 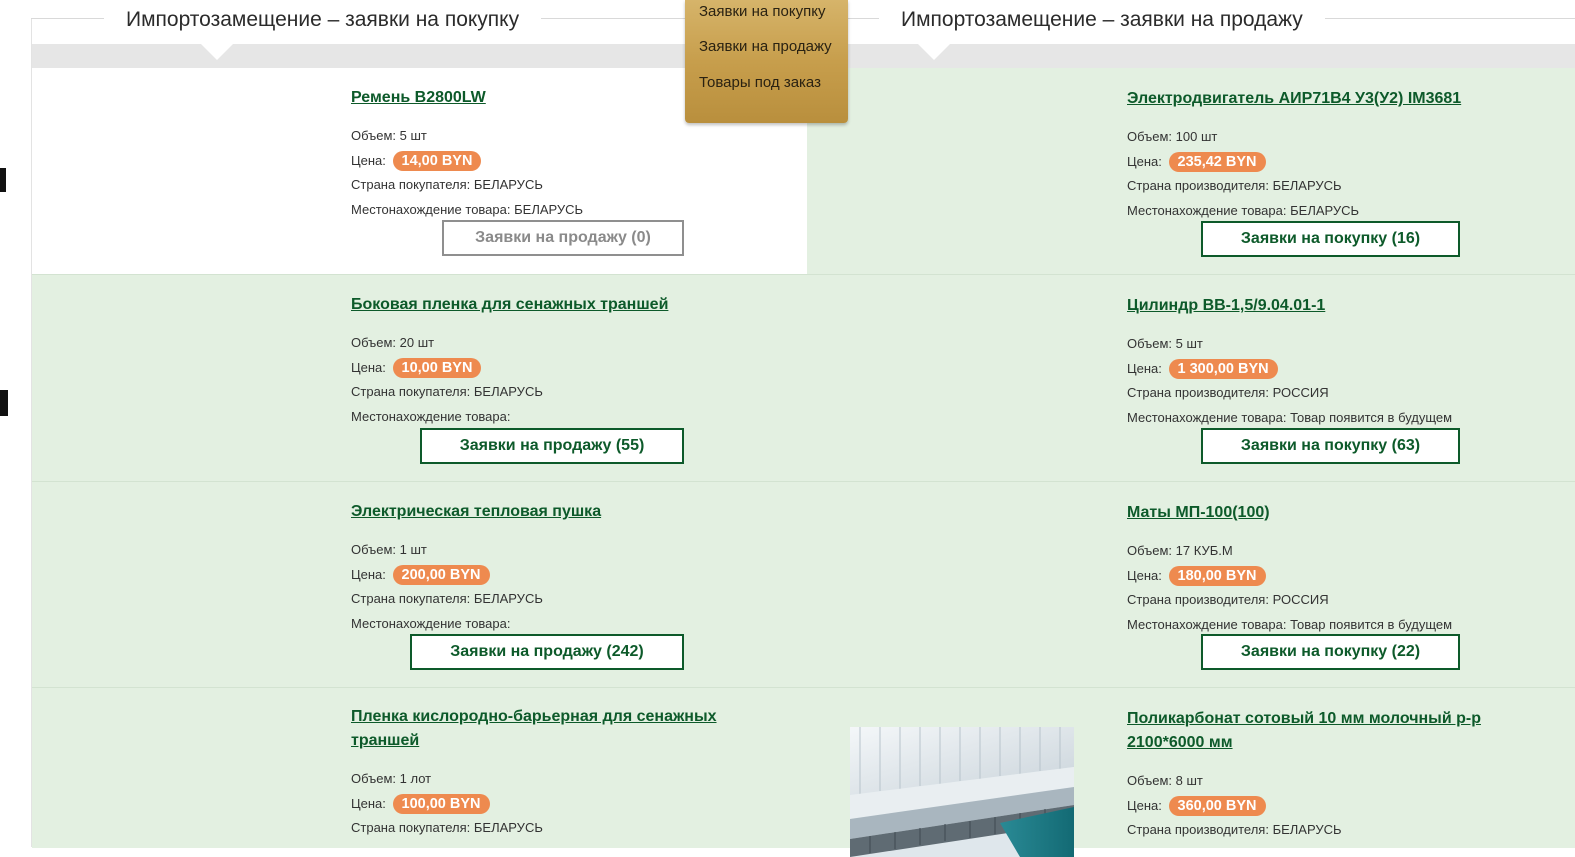 I want to click on sale-section-title: Импортозамещение – заявки на продажу, so click(x=1102, y=20).